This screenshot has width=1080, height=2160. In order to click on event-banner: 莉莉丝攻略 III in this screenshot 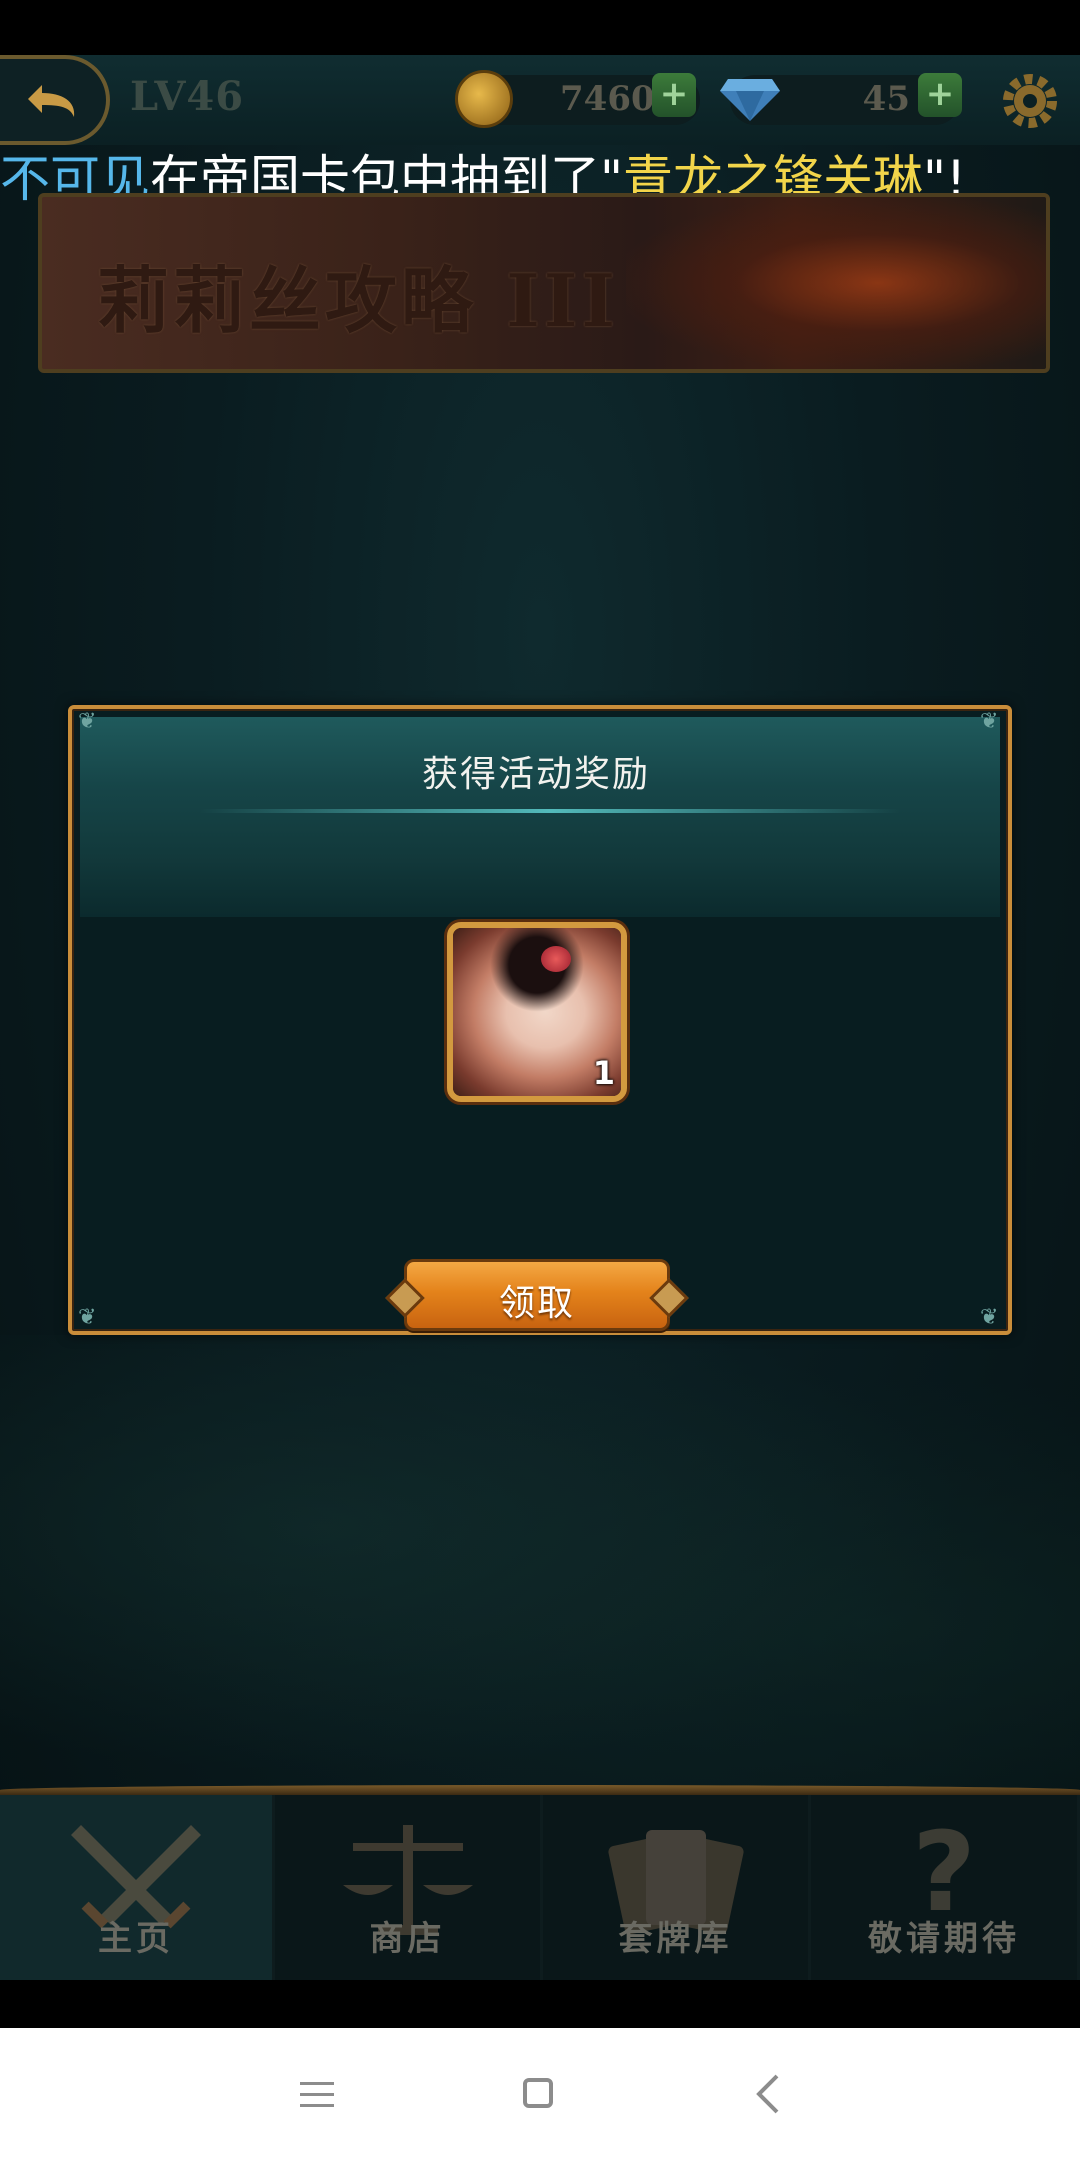, I will do `click(544, 283)`.